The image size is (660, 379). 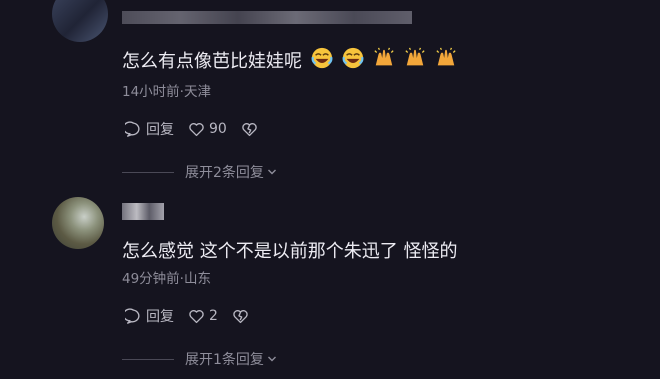 I want to click on like-button: 2, so click(x=203, y=316).